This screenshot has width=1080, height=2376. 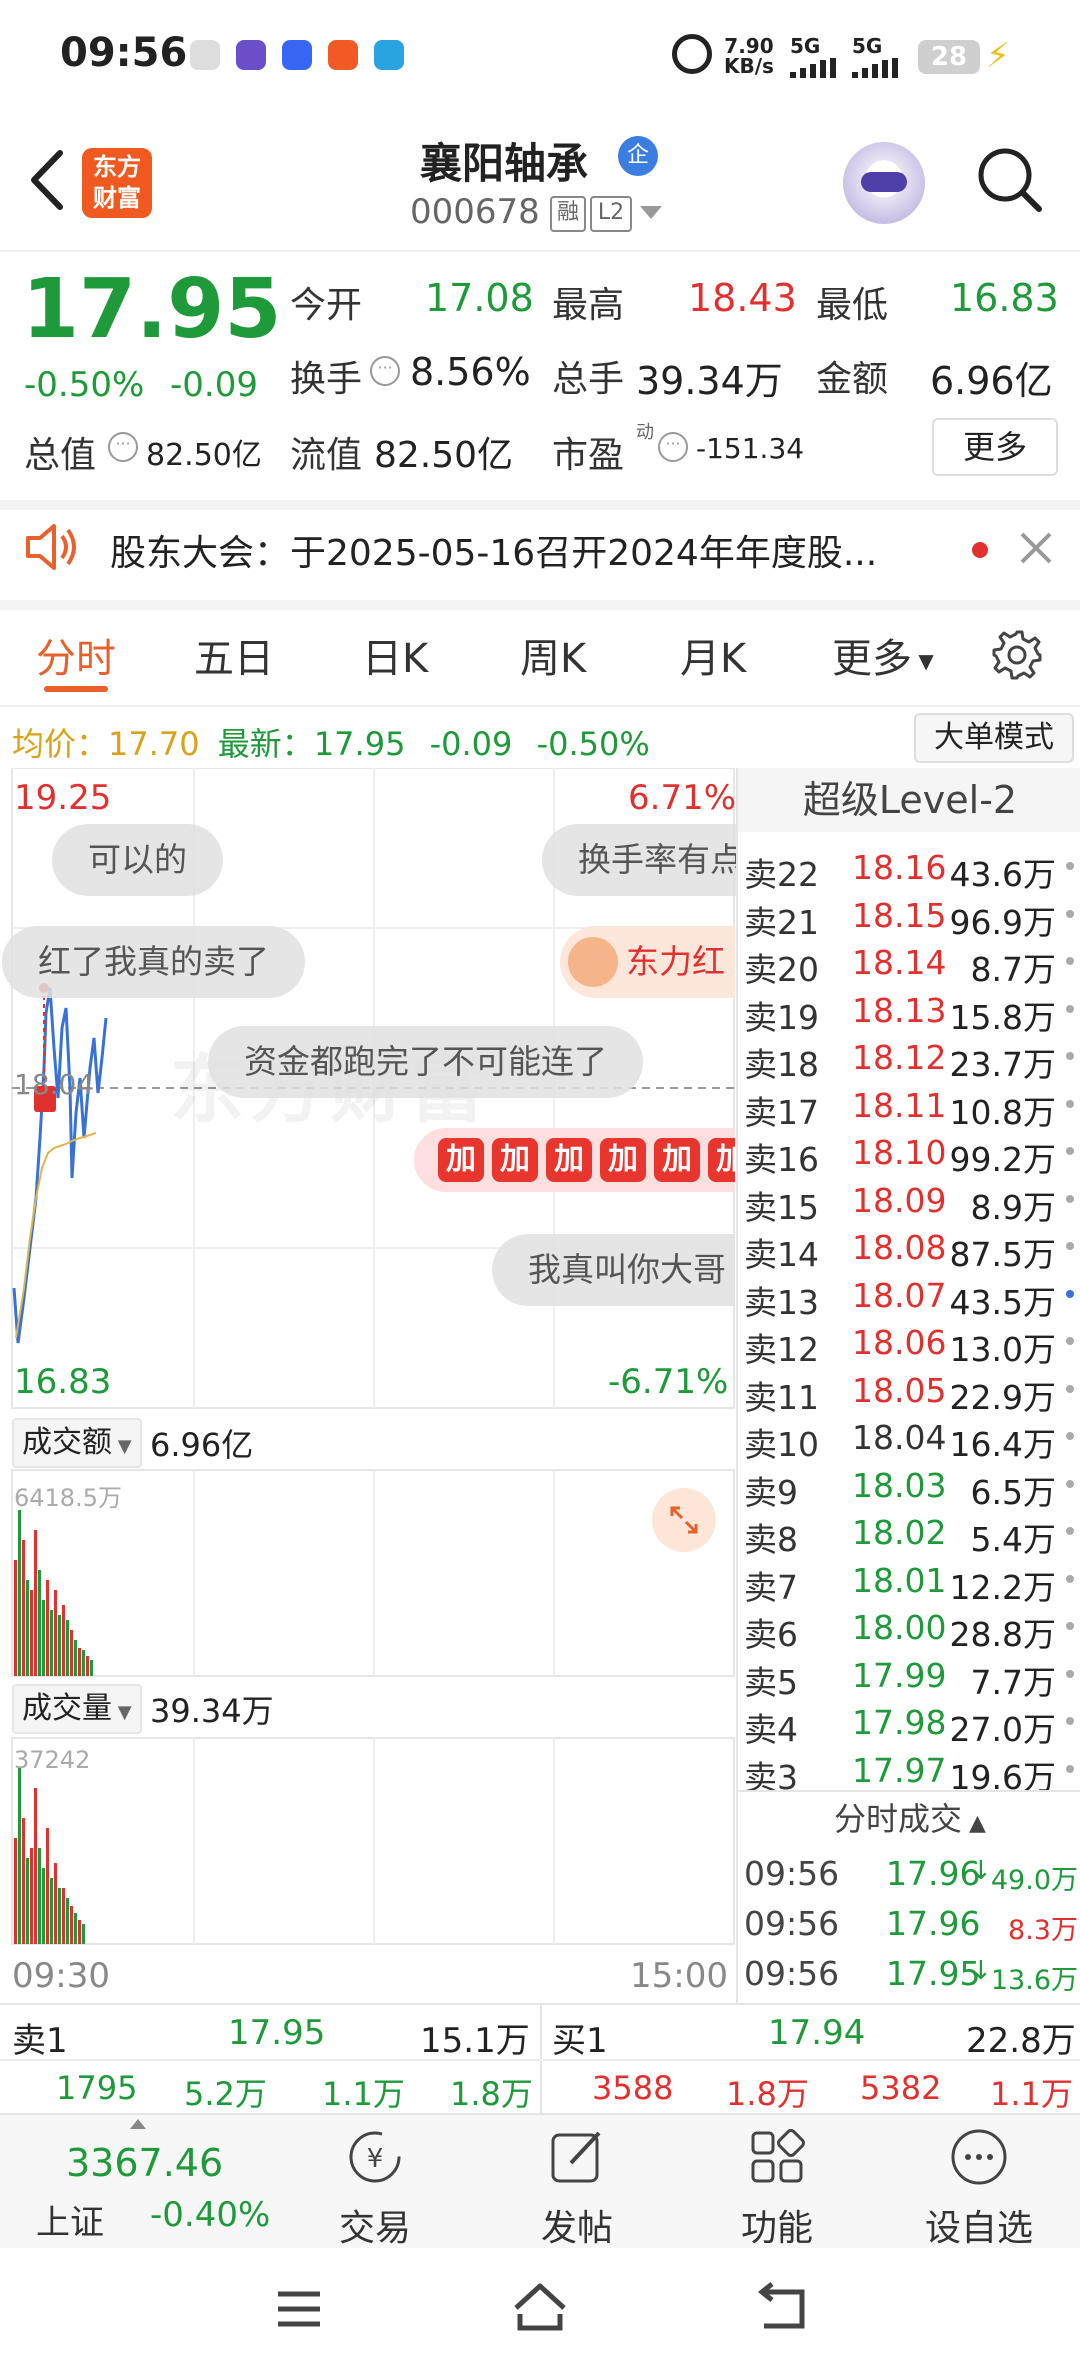 I want to click on nav-function: 功能, so click(x=777, y=2188).